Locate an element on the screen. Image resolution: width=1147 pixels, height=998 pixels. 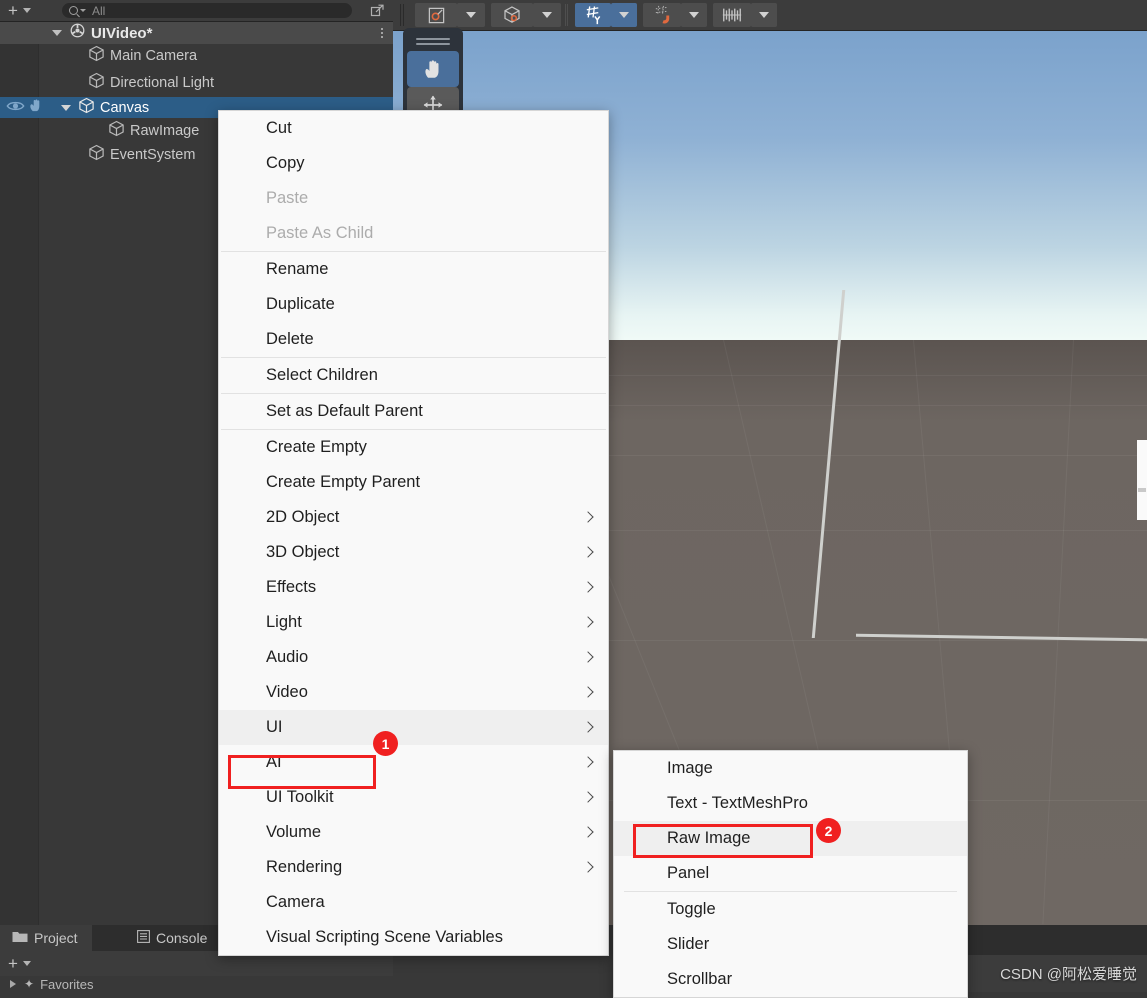
grid-snap-toggle-button is located at coordinates (593, 15).